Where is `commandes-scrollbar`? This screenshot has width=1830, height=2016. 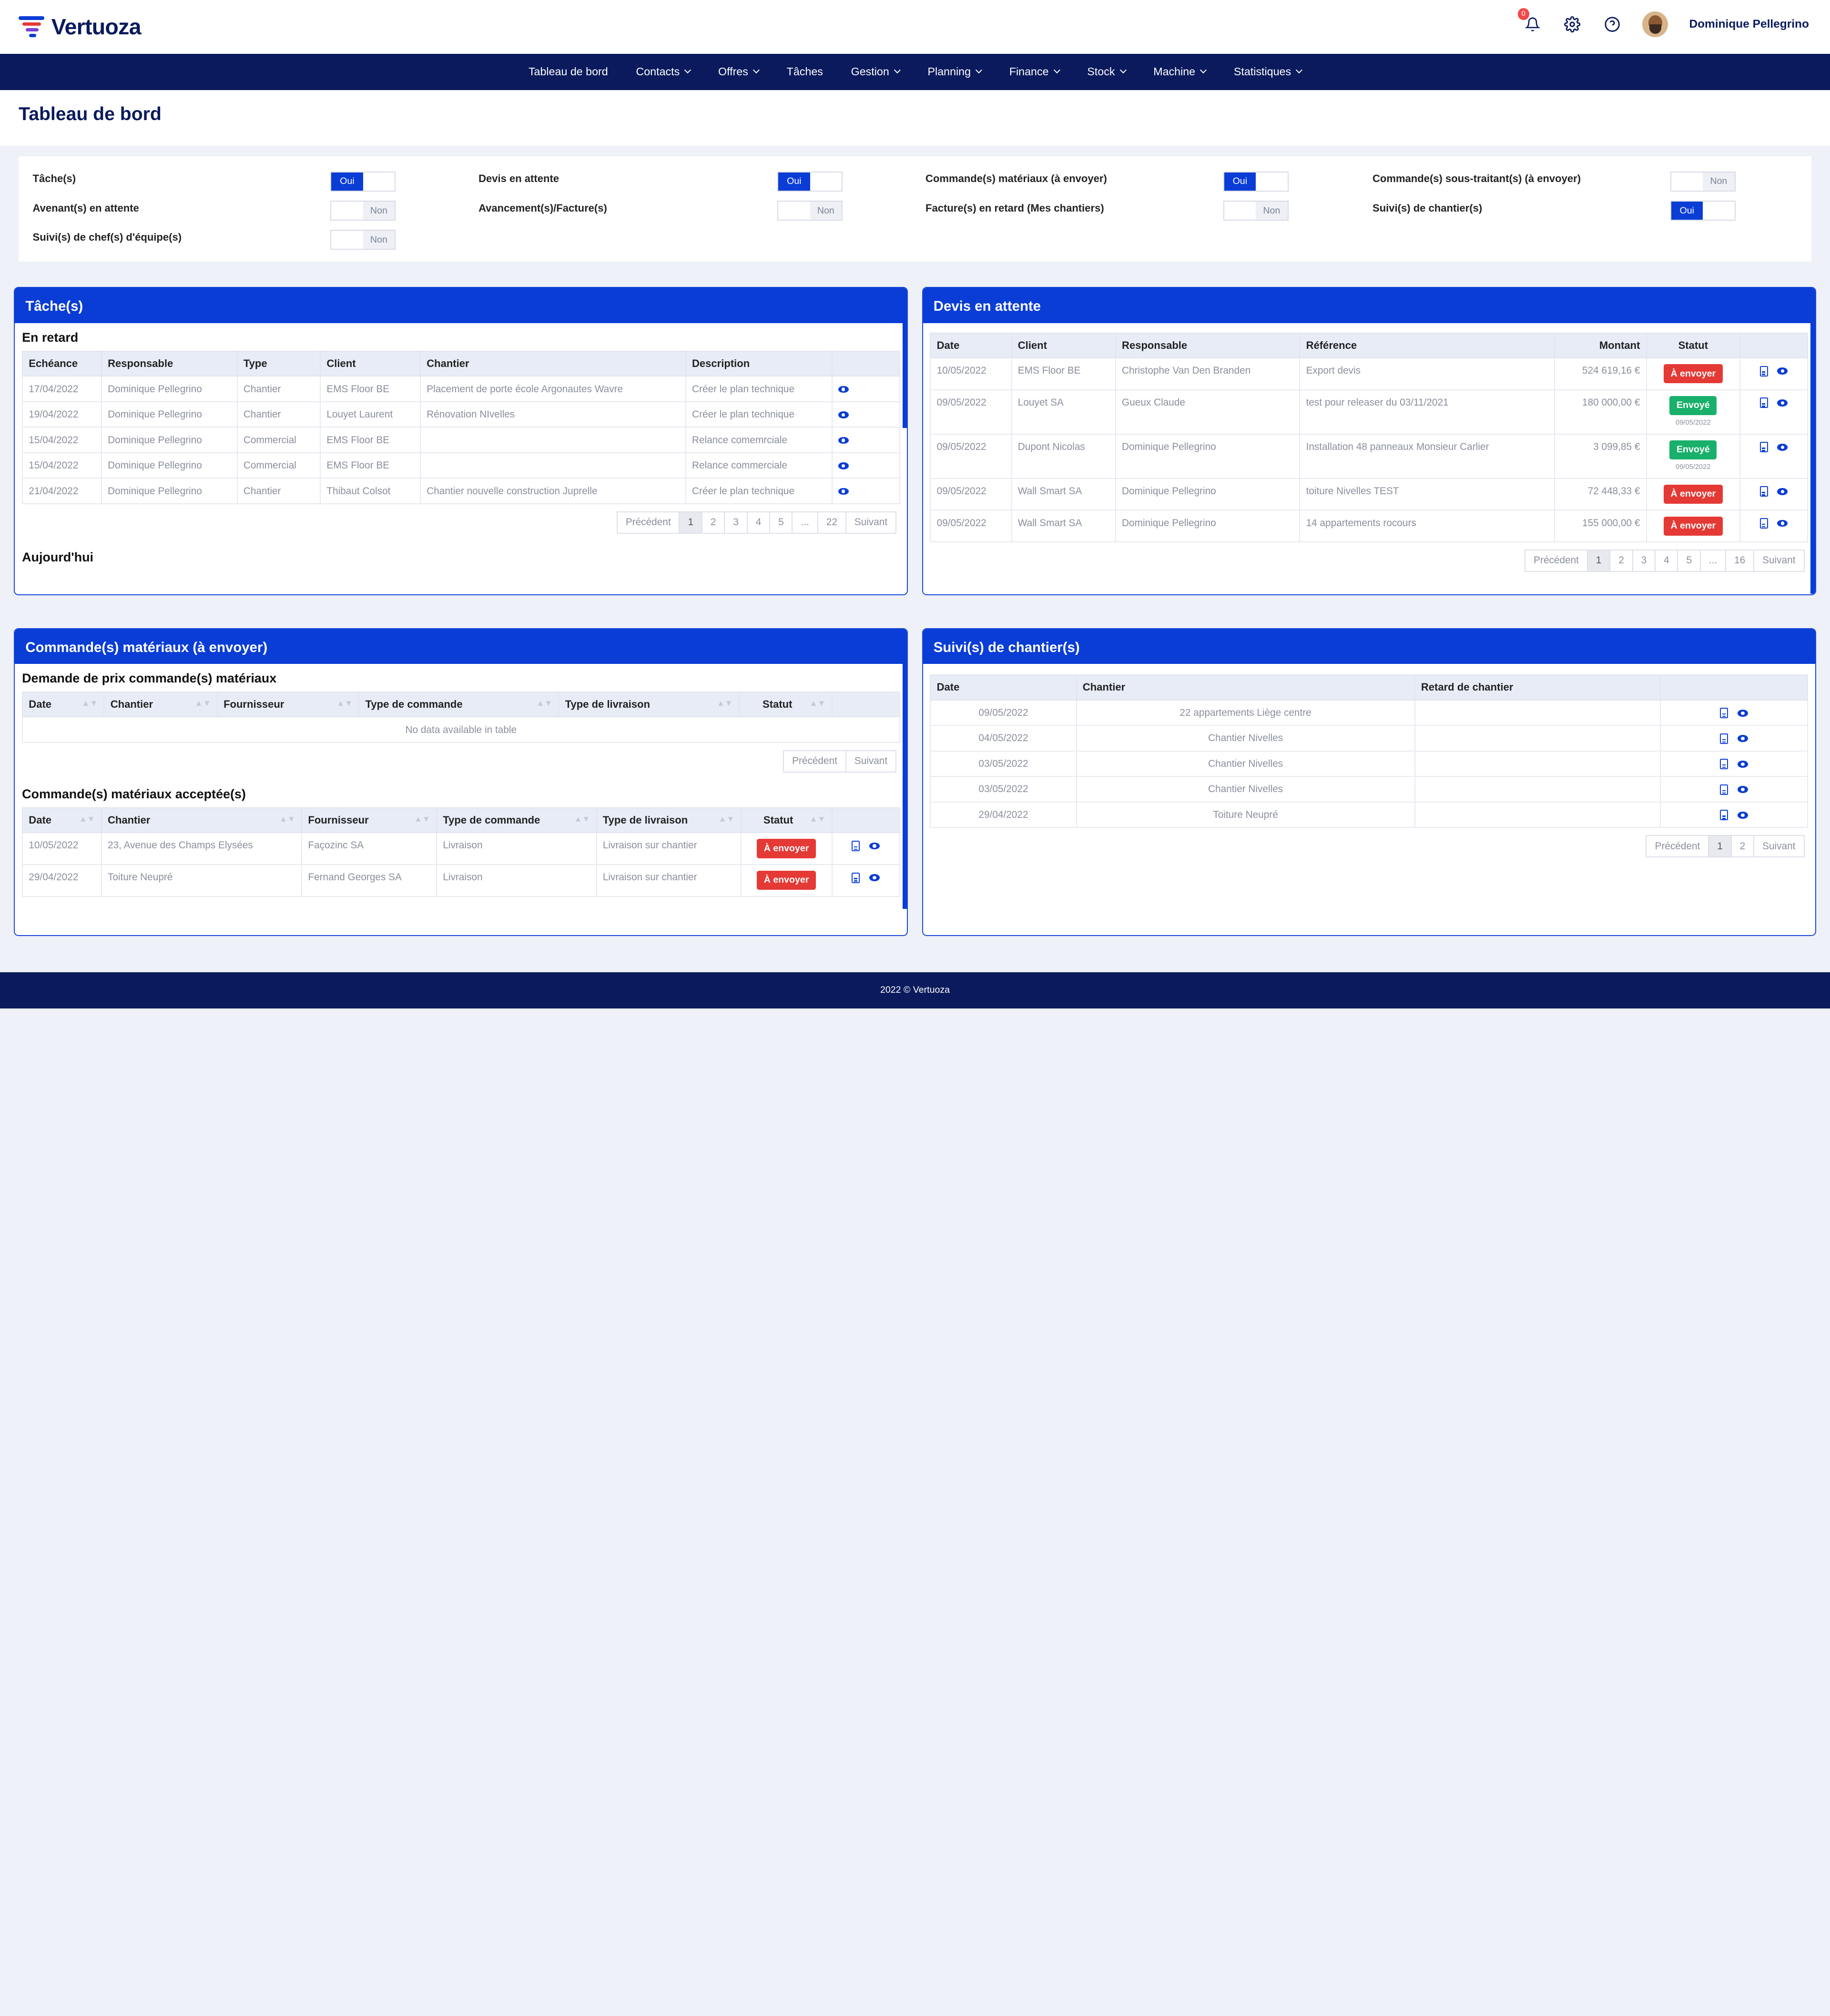 commandes-scrollbar is located at coordinates (905, 786).